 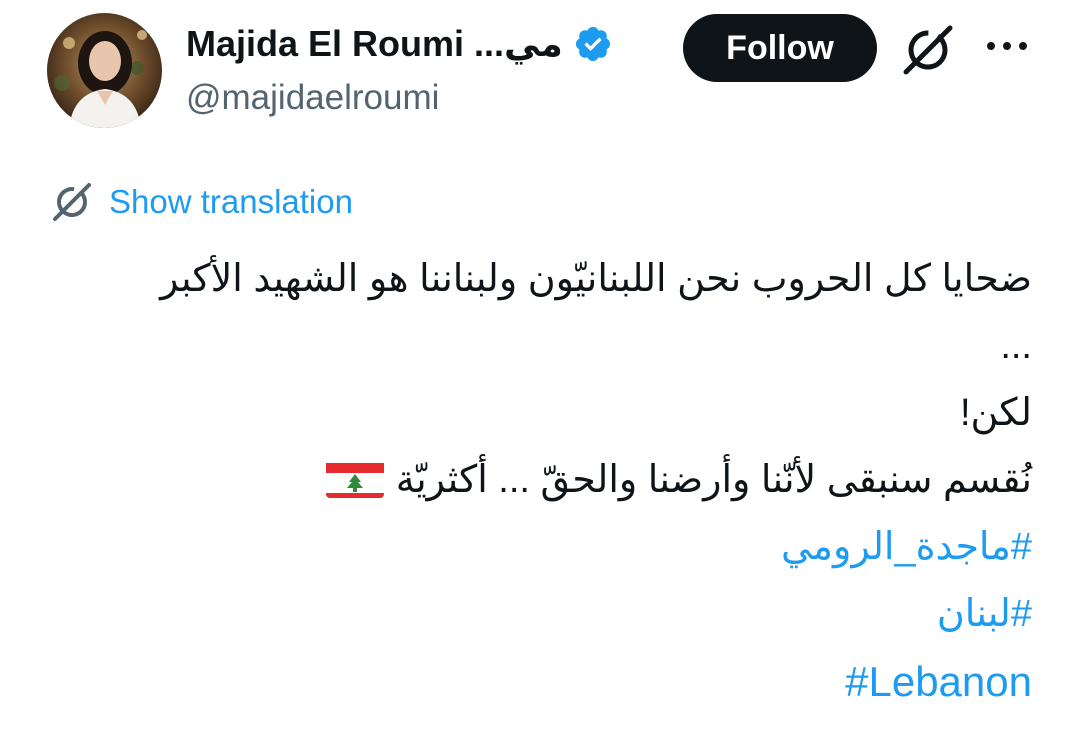 I want to click on tweet-line: لكن!, so click(x=995, y=413).